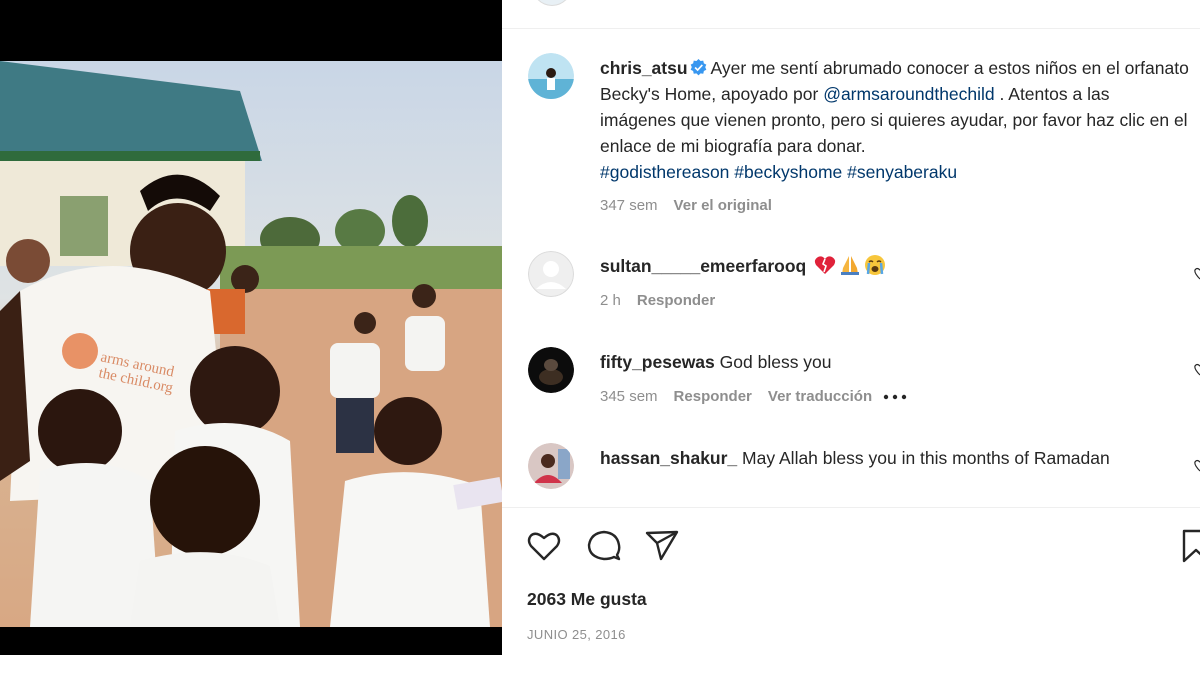 The image size is (1200, 675). Describe the element at coordinates (902, 172) in the screenshot. I see `hashtag-link: #senyaberaku` at that location.